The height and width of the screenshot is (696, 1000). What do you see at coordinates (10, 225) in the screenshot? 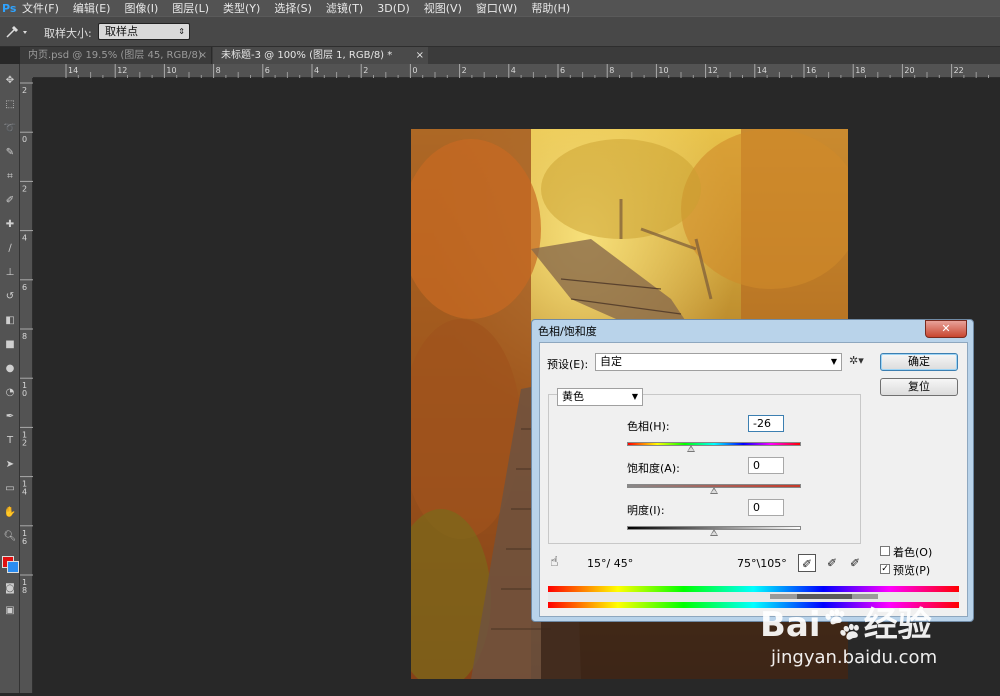
I see `healing-brush-icon: ✚` at bounding box center [10, 225].